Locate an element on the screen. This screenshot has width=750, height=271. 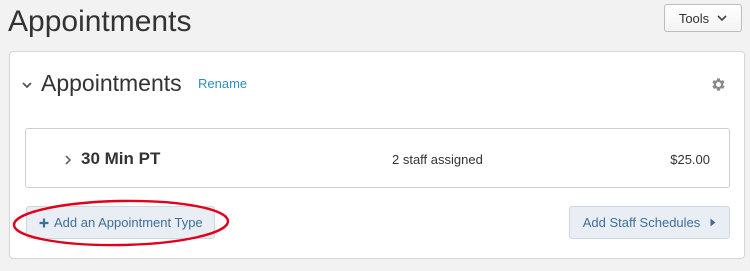
rename-link: Rename is located at coordinates (222, 84).